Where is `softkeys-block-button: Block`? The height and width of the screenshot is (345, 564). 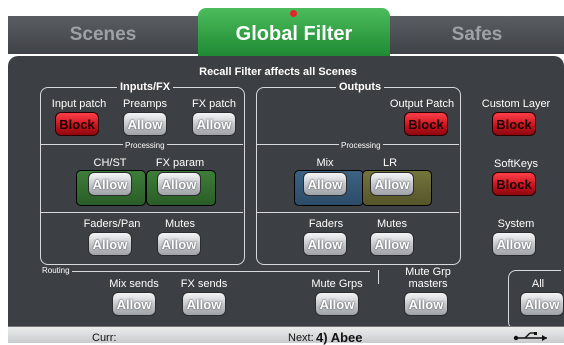
softkeys-block-button: Block is located at coordinates (514, 184).